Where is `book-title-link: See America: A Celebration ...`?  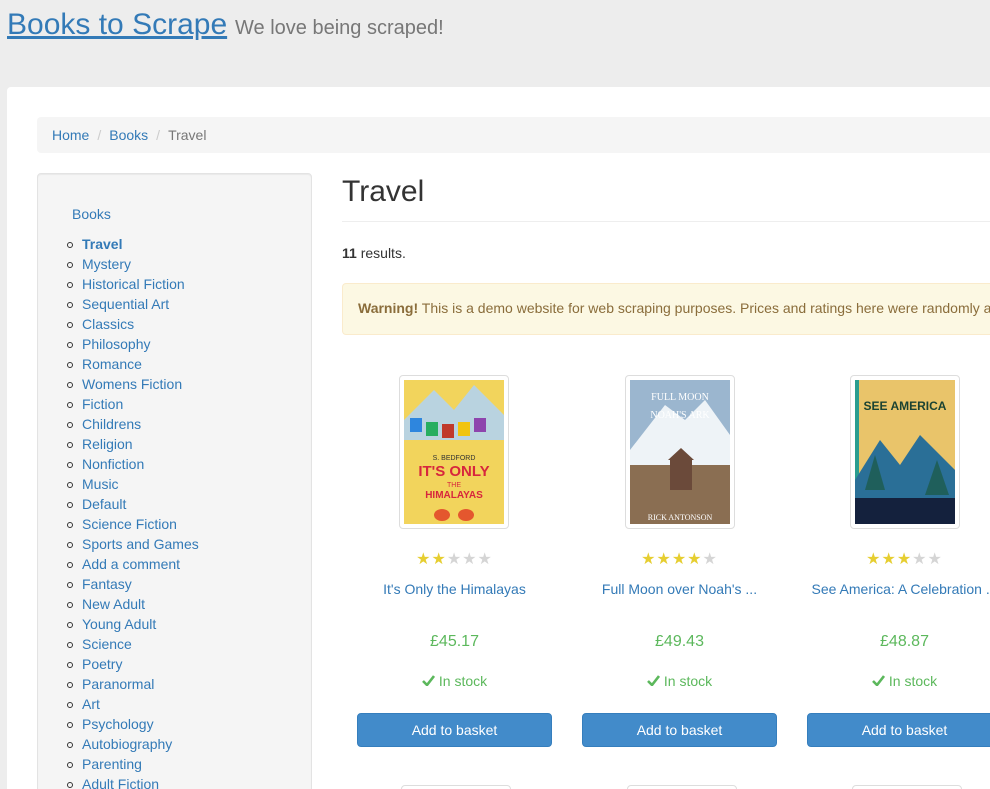 book-title-link: See America: A Celebration ... is located at coordinates (891, 589).